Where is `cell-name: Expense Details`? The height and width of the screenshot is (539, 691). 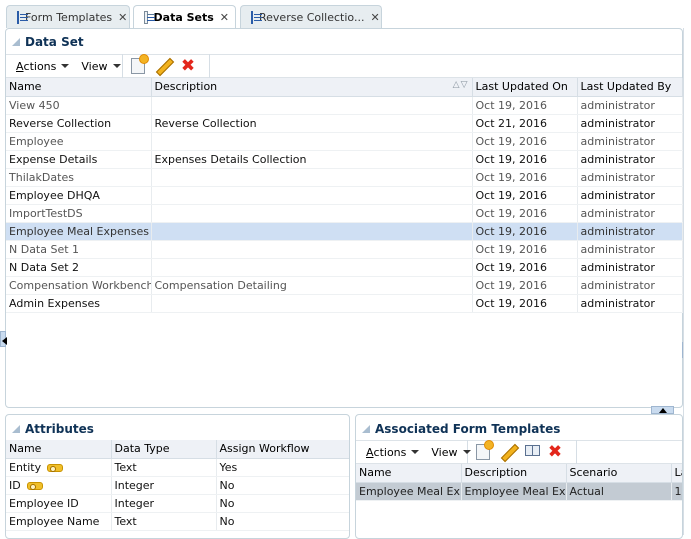
cell-name: Expense Details is located at coordinates (79, 159).